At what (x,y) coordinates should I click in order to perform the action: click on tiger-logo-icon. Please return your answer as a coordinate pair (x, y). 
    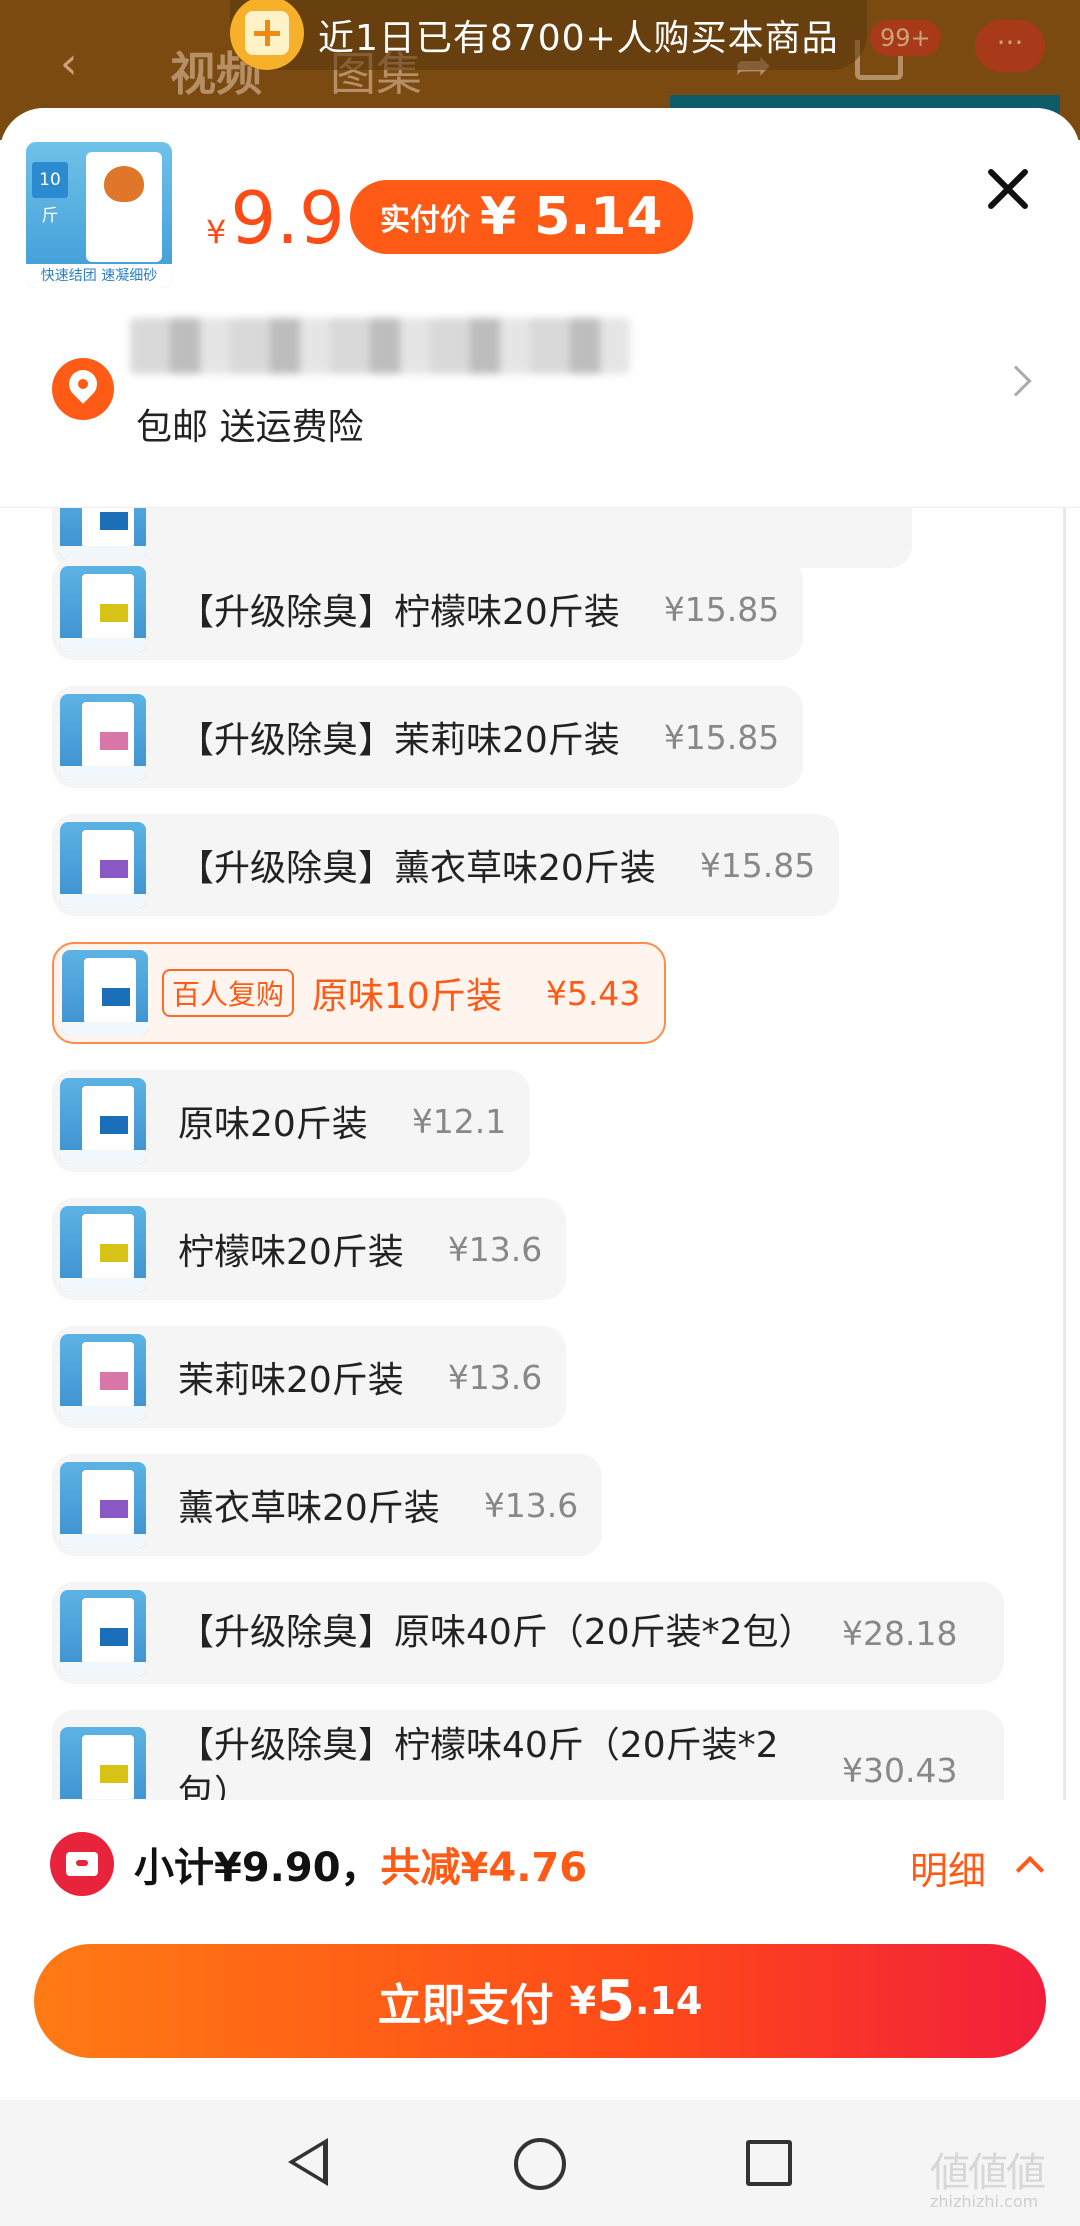
    Looking at the image, I should click on (124, 184).